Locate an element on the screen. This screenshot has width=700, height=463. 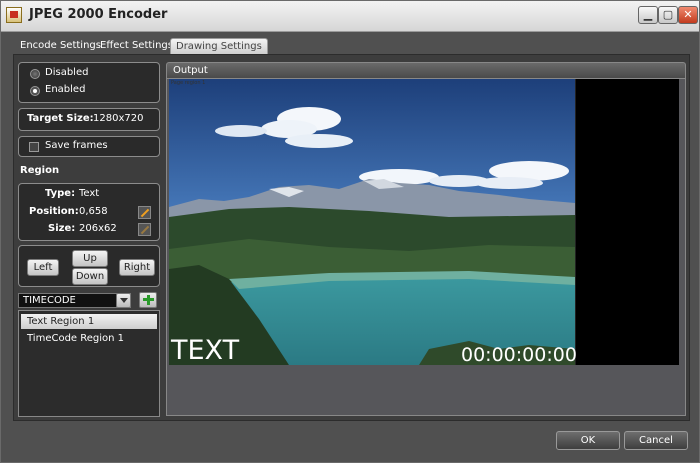
add-region-plus-icon is located at coordinates (148, 300).